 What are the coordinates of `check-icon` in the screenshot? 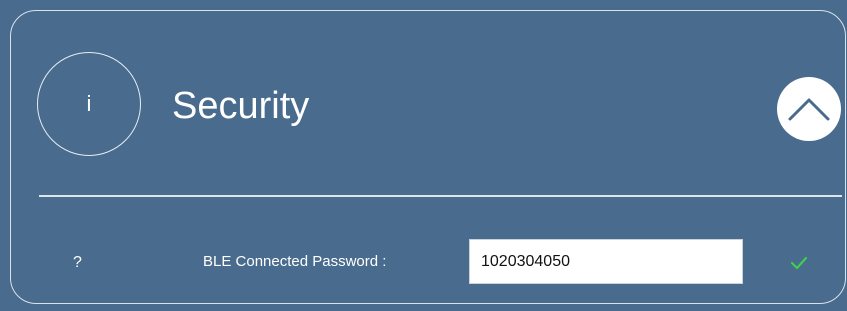 It's located at (799, 263).